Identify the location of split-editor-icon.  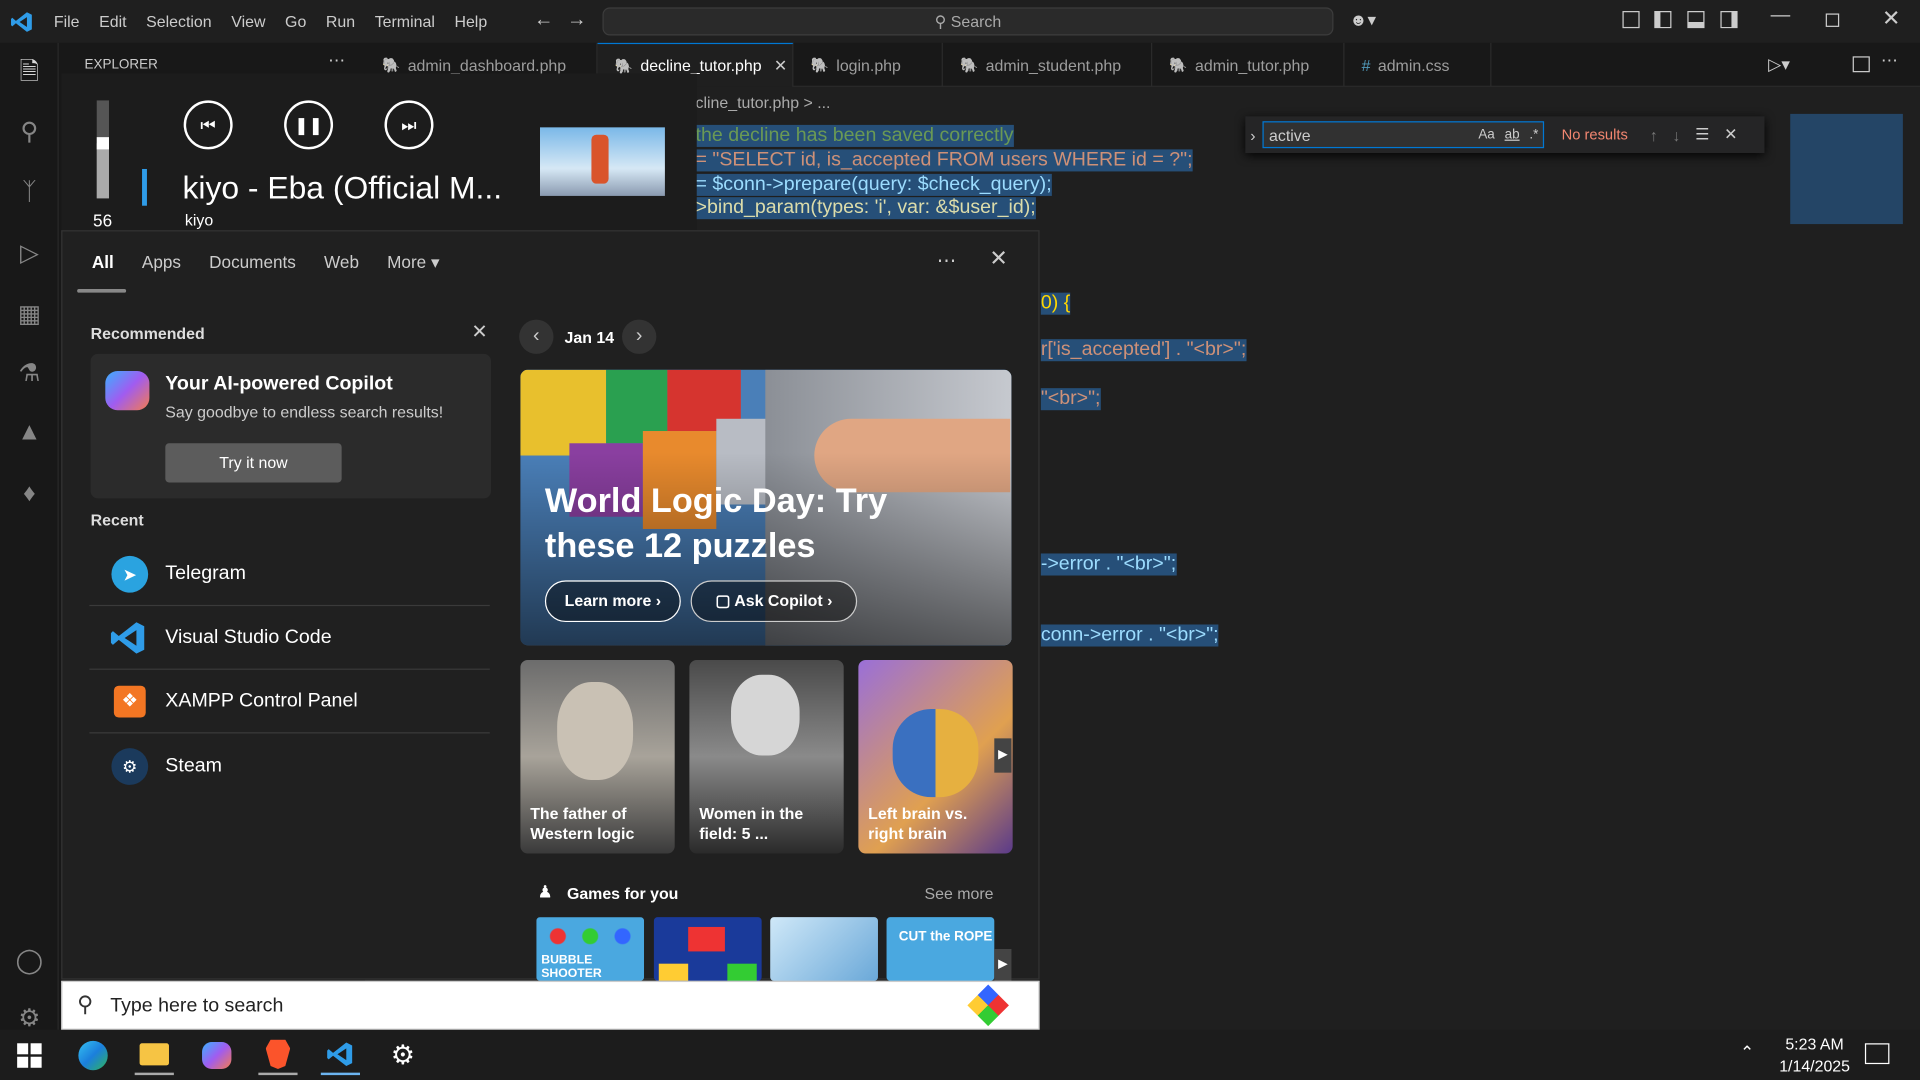
(1861, 64).